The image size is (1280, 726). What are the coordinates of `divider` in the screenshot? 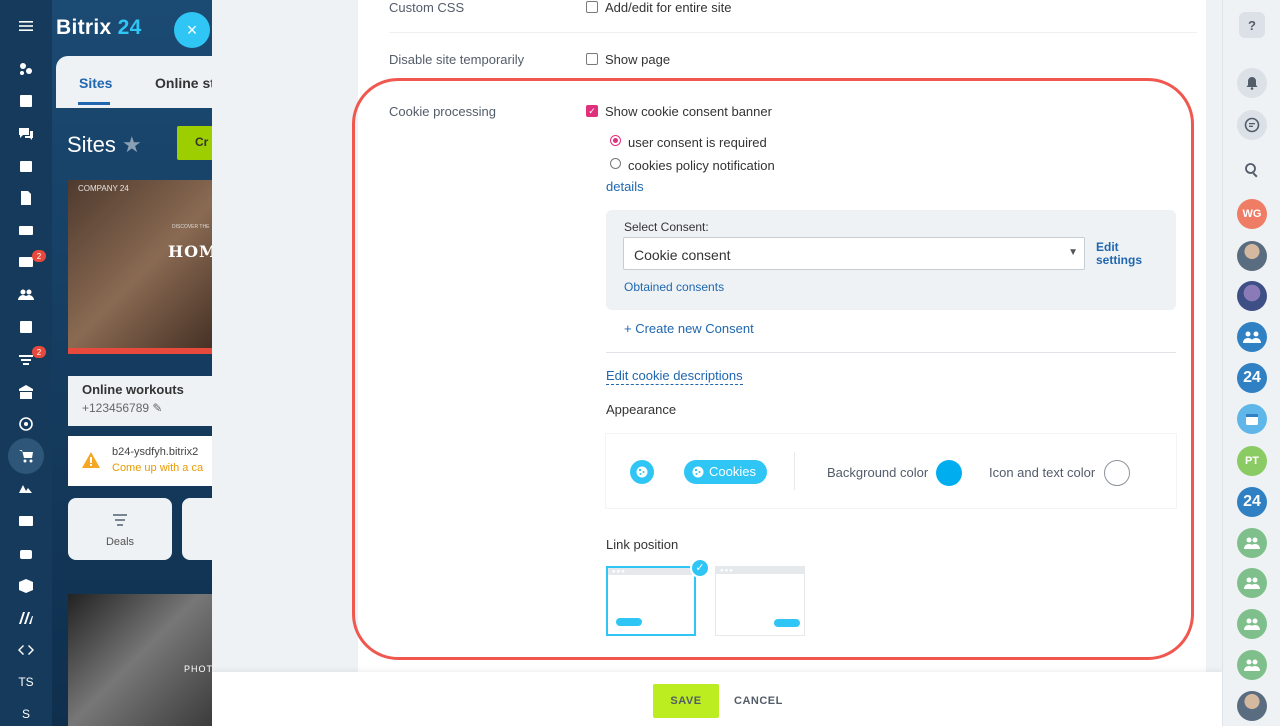 It's located at (793, 32).